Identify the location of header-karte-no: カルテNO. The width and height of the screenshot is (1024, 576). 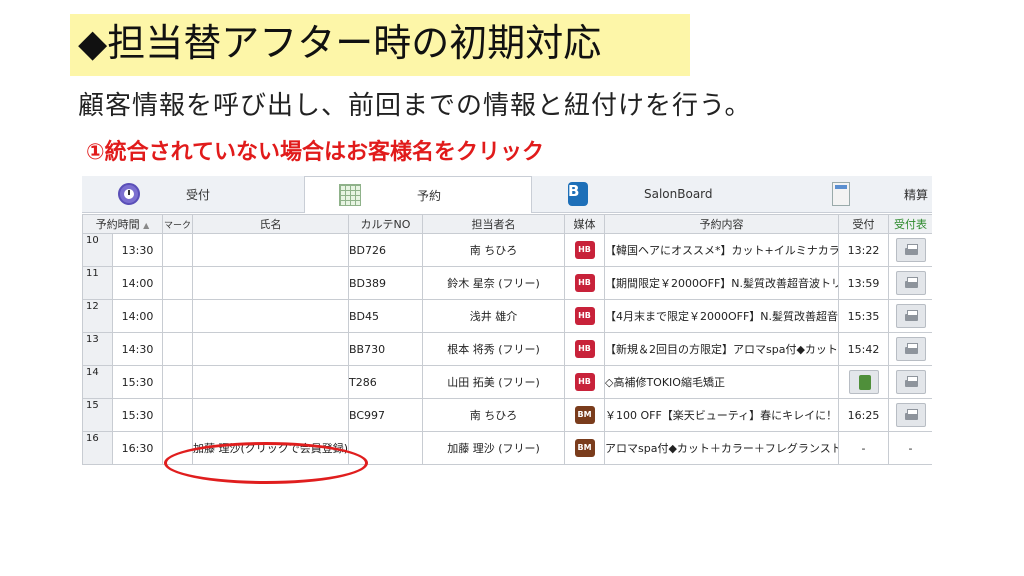
(385, 224).